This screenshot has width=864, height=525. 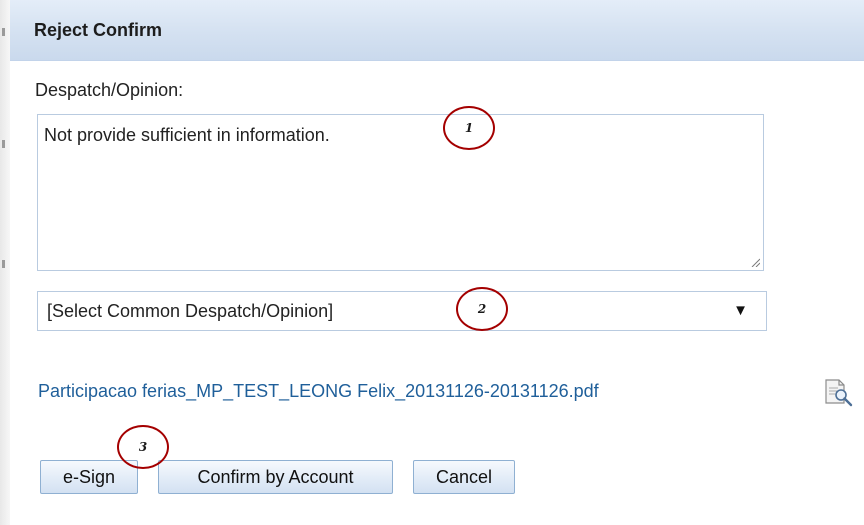 I want to click on confirm-by-account-button: Confirm by Account, so click(x=275, y=477).